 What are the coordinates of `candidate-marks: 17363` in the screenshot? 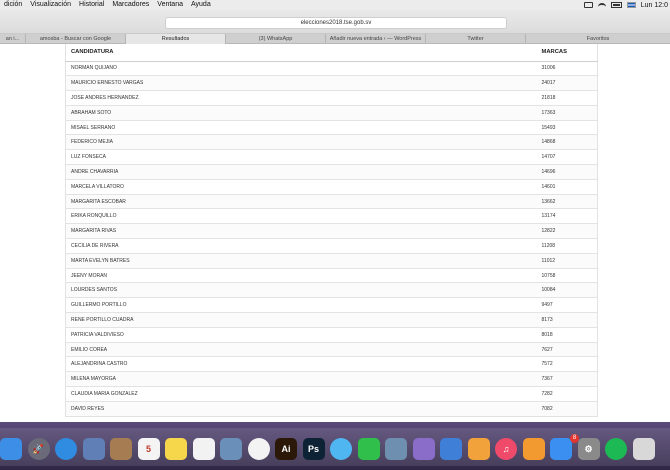 It's located at (569, 112).